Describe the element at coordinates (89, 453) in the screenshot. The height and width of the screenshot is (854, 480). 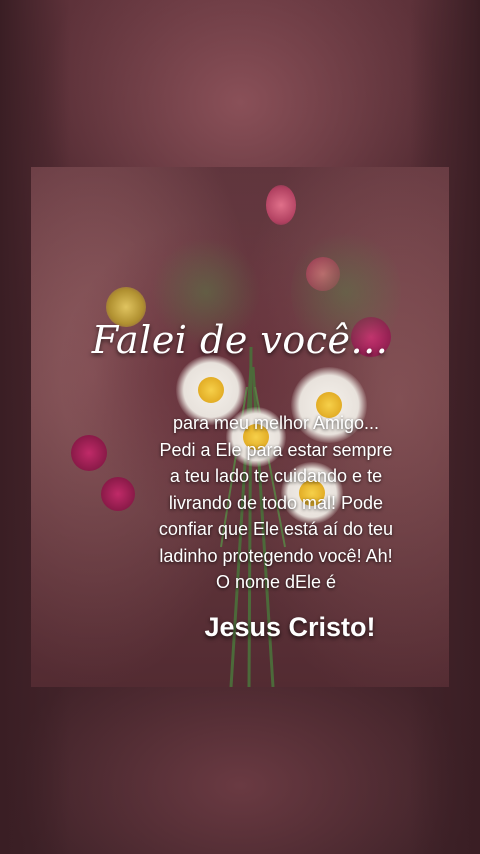
I see `magenta-flower` at that location.